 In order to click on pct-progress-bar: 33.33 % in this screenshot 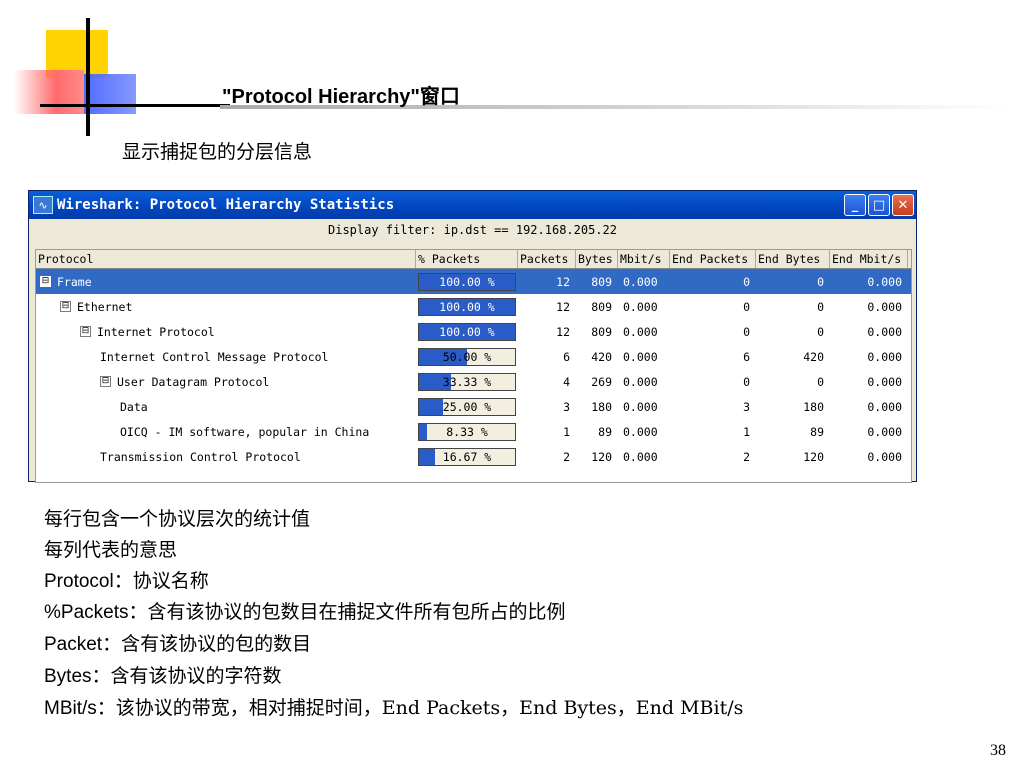, I will do `click(467, 381)`.